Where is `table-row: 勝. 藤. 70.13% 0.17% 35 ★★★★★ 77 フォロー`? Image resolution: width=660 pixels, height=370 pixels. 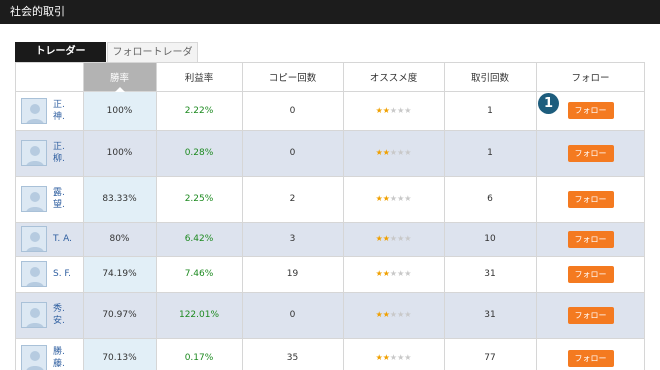 table-row: 勝. 藤. 70.13% 0.17% 35 ★★★★★ 77 フォロー is located at coordinates (330, 354).